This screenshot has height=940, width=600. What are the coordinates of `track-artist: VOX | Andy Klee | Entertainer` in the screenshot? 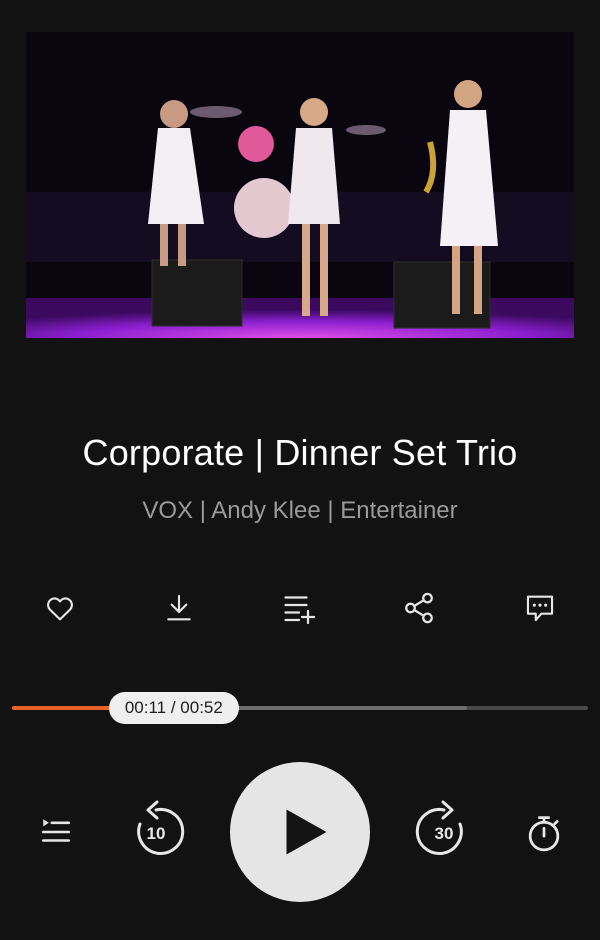 It's located at (300, 510).